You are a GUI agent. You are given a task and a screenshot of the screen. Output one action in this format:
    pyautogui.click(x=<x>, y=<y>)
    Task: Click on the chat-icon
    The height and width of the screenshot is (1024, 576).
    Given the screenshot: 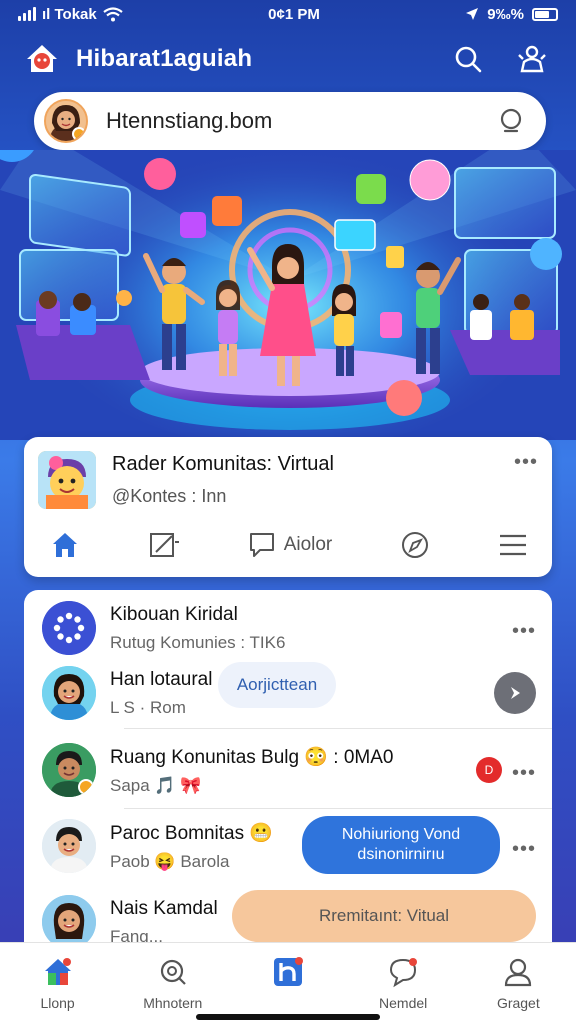 What is the action you would take?
    pyautogui.click(x=261, y=545)
    